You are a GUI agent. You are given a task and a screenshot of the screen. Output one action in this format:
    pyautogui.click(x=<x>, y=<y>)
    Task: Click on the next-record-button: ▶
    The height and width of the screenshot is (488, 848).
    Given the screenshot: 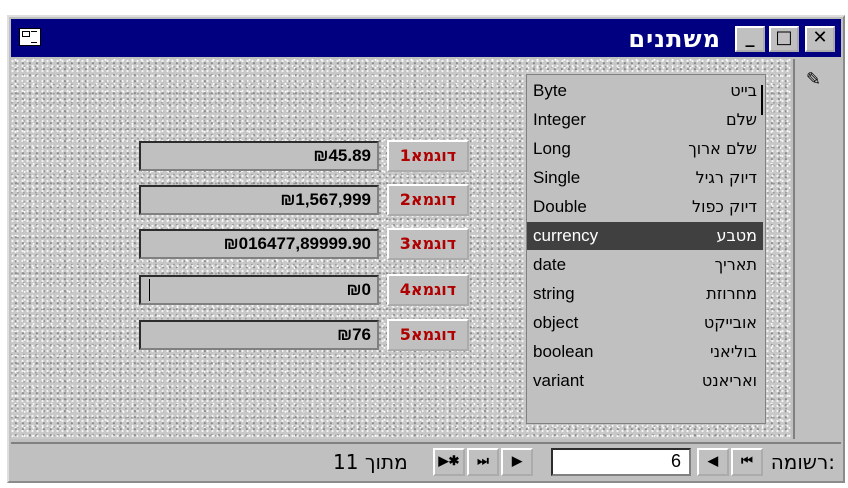 What is the action you would take?
    pyautogui.click(x=517, y=462)
    